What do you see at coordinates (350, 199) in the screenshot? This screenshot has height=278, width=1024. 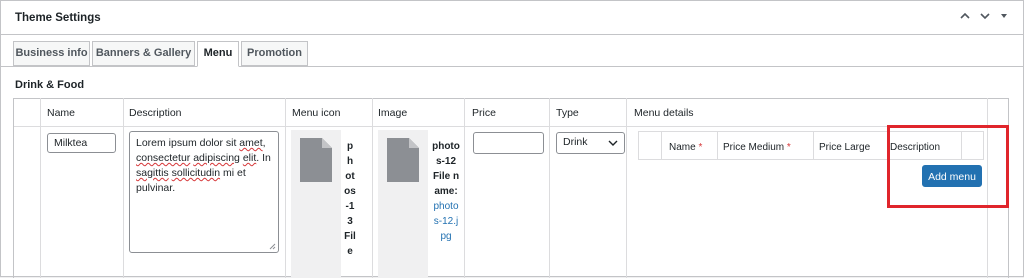 I see `menu-icon-filename: photos-13 File` at bounding box center [350, 199].